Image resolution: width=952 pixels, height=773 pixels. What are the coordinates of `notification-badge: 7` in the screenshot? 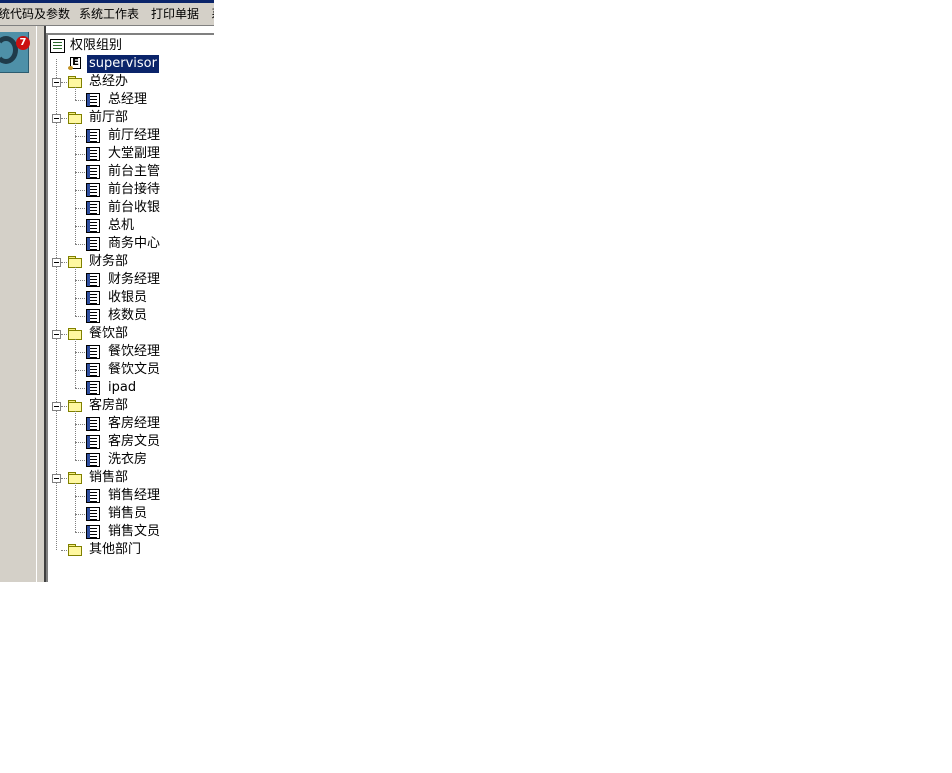 It's located at (23, 43).